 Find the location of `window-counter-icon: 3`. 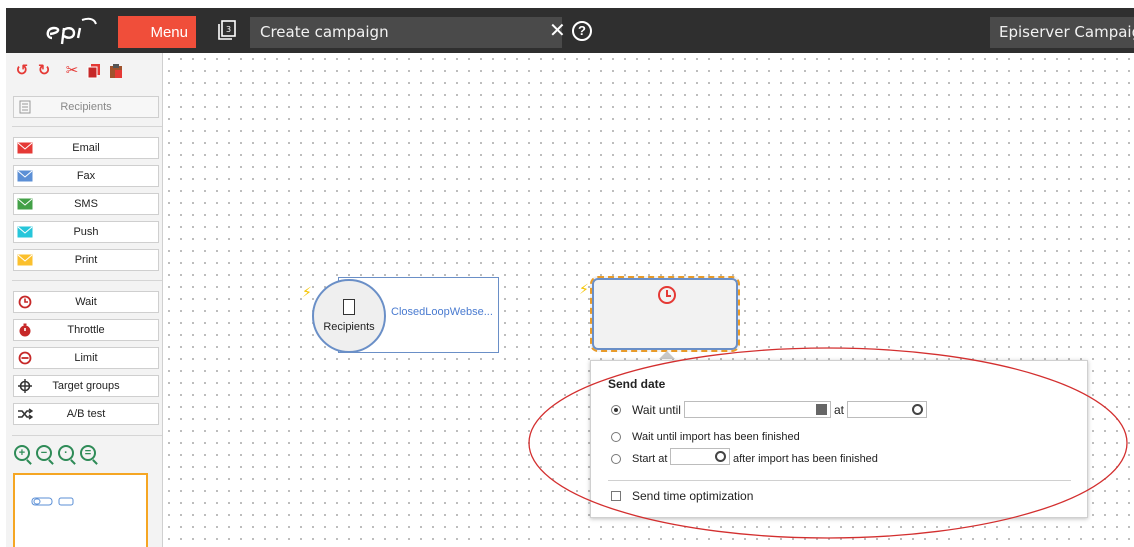

window-counter-icon: 3 is located at coordinates (227, 30).